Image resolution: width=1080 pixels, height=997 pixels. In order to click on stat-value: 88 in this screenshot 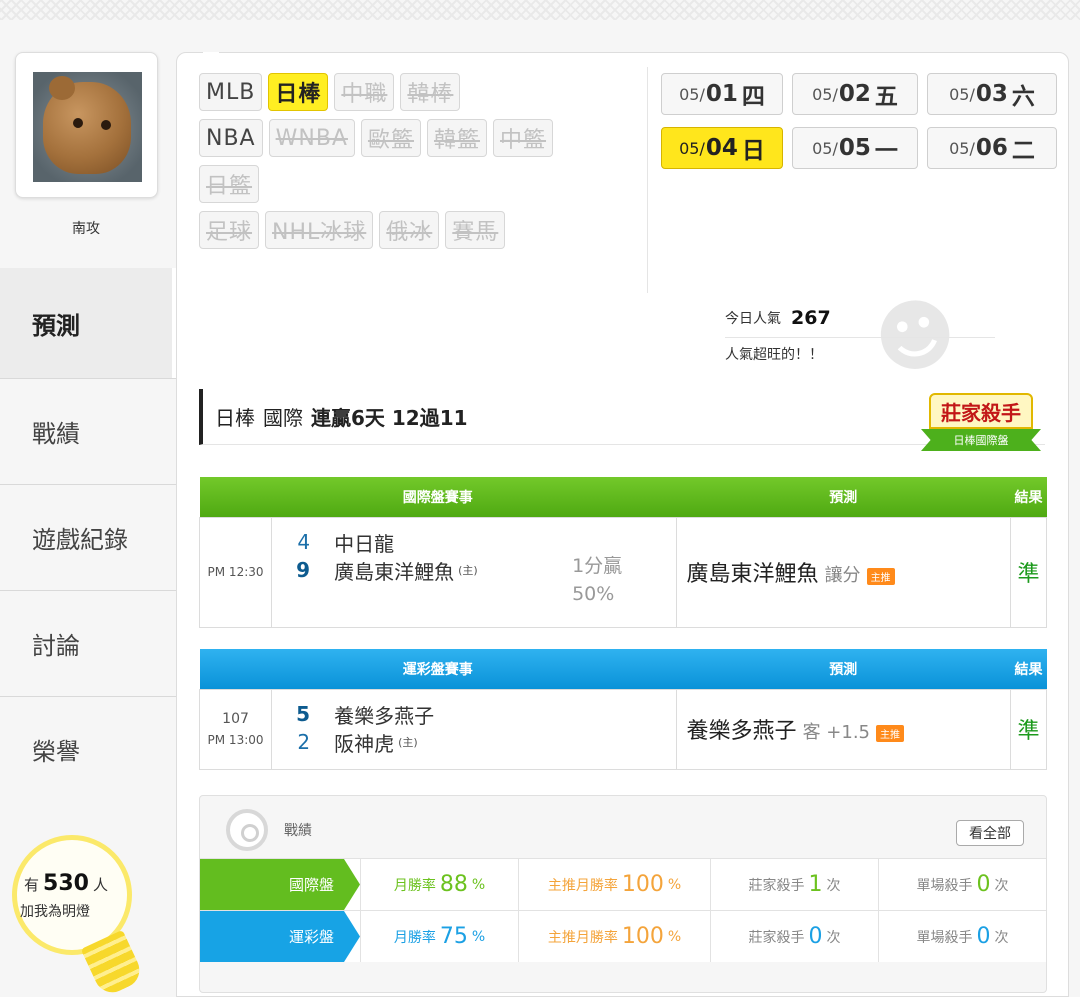, I will do `click(453, 884)`.